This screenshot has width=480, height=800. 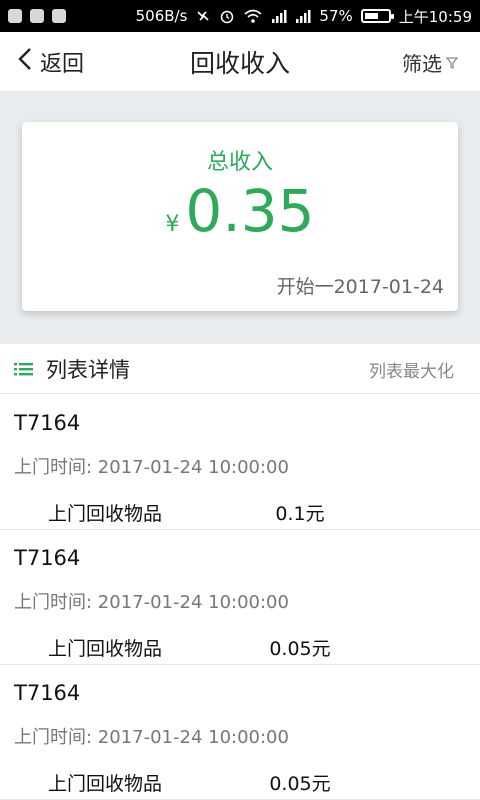 I want to click on maximize-list-button: 列表最大化, so click(x=411, y=369).